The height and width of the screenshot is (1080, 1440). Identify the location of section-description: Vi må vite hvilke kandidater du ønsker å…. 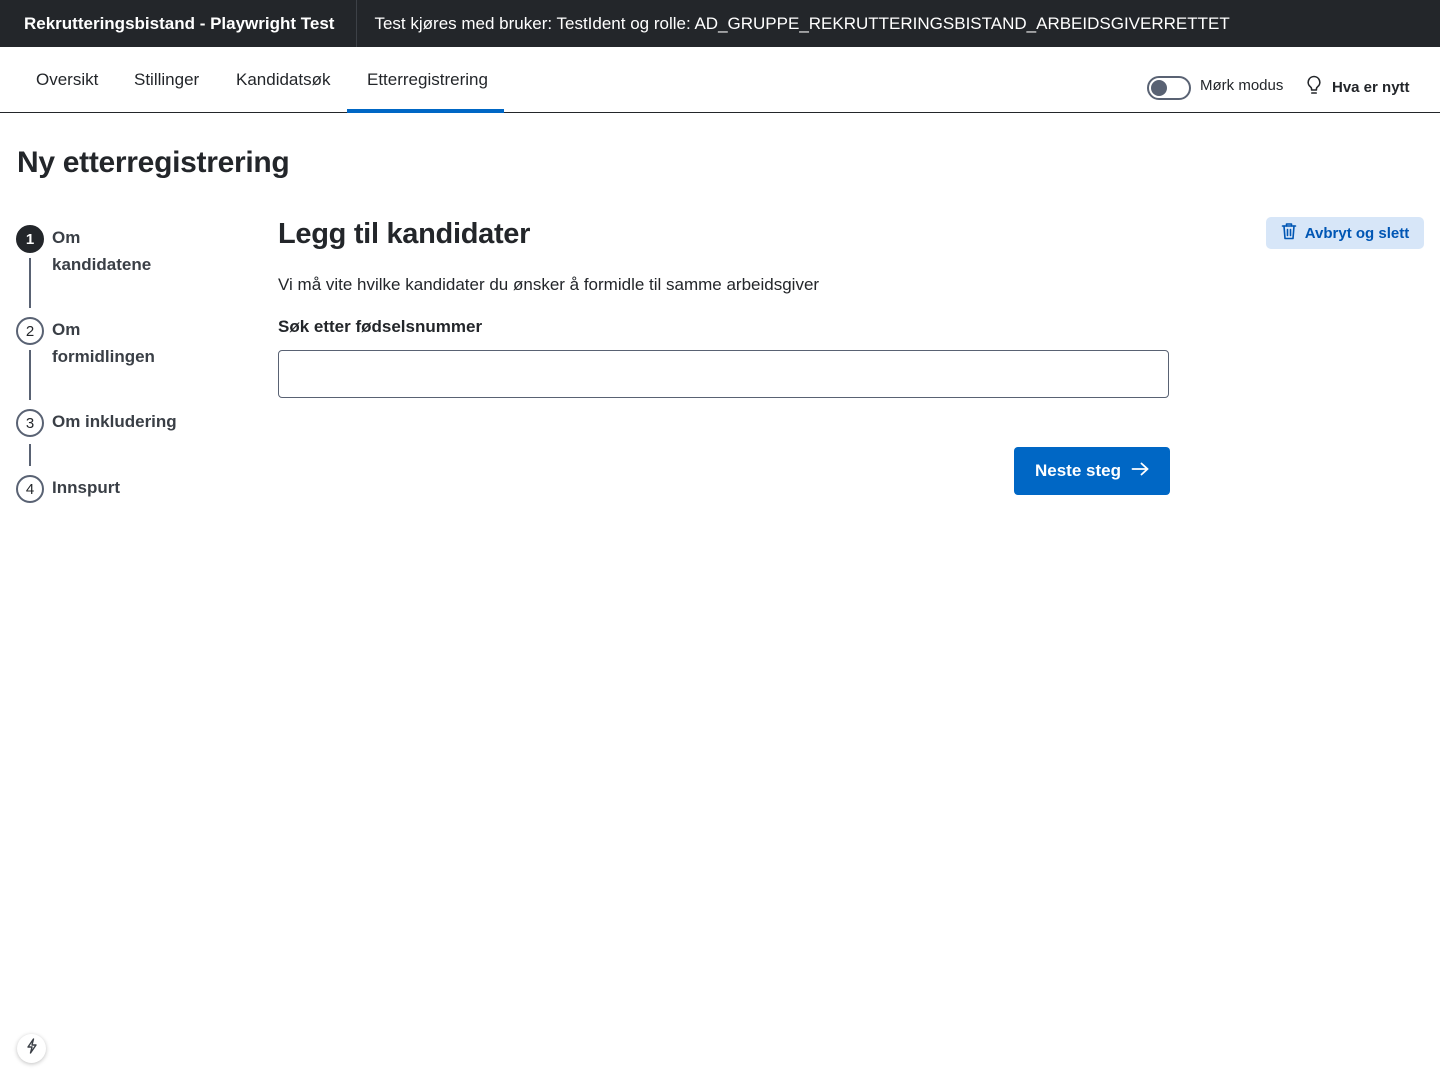
(549, 284).